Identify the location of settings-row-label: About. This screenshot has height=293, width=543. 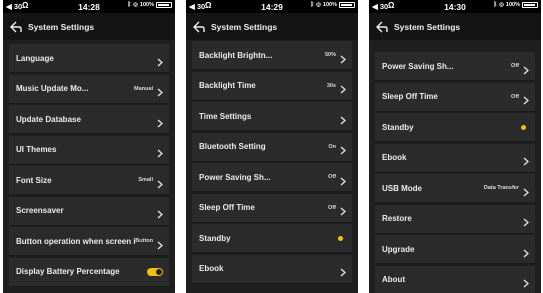
(394, 279).